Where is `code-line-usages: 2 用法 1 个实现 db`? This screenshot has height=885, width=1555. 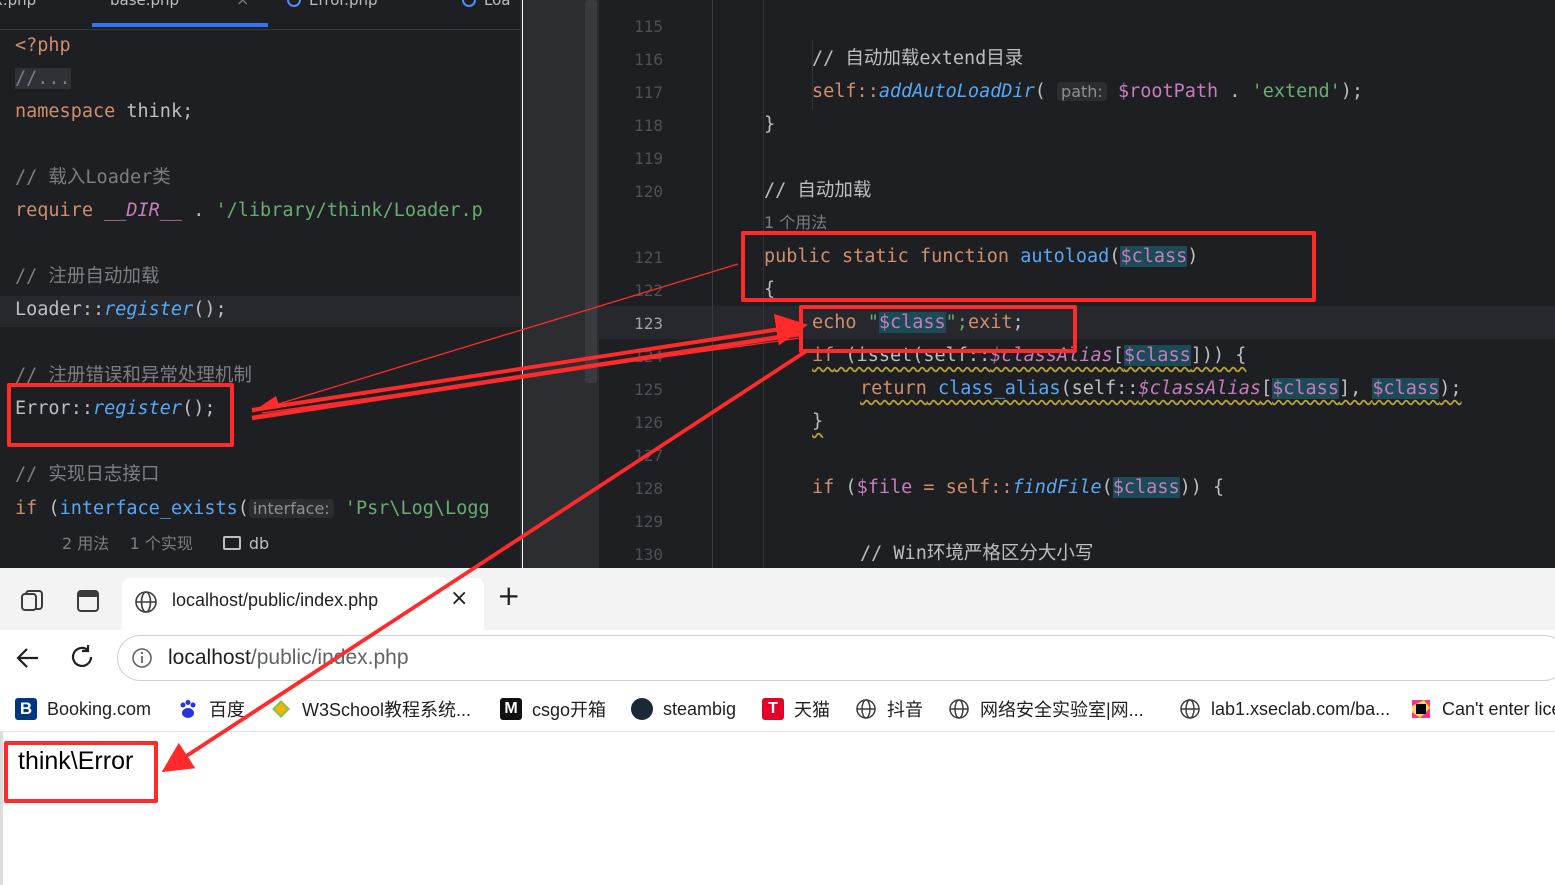 code-line-usages: 2 用法 1 个实现 db is located at coordinates (165, 544).